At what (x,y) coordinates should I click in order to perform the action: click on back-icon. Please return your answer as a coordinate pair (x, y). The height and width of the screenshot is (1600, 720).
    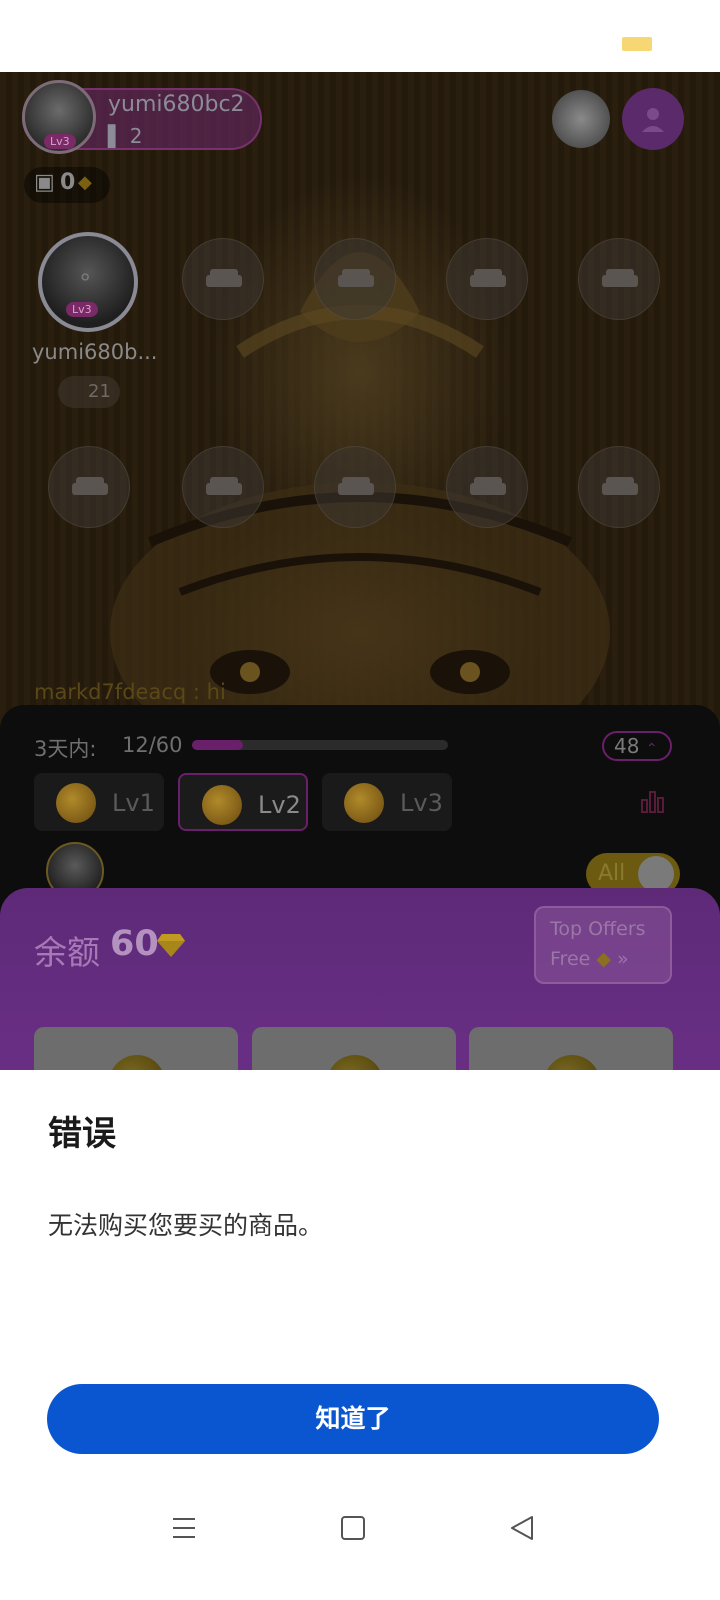
    Looking at the image, I should click on (522, 1528).